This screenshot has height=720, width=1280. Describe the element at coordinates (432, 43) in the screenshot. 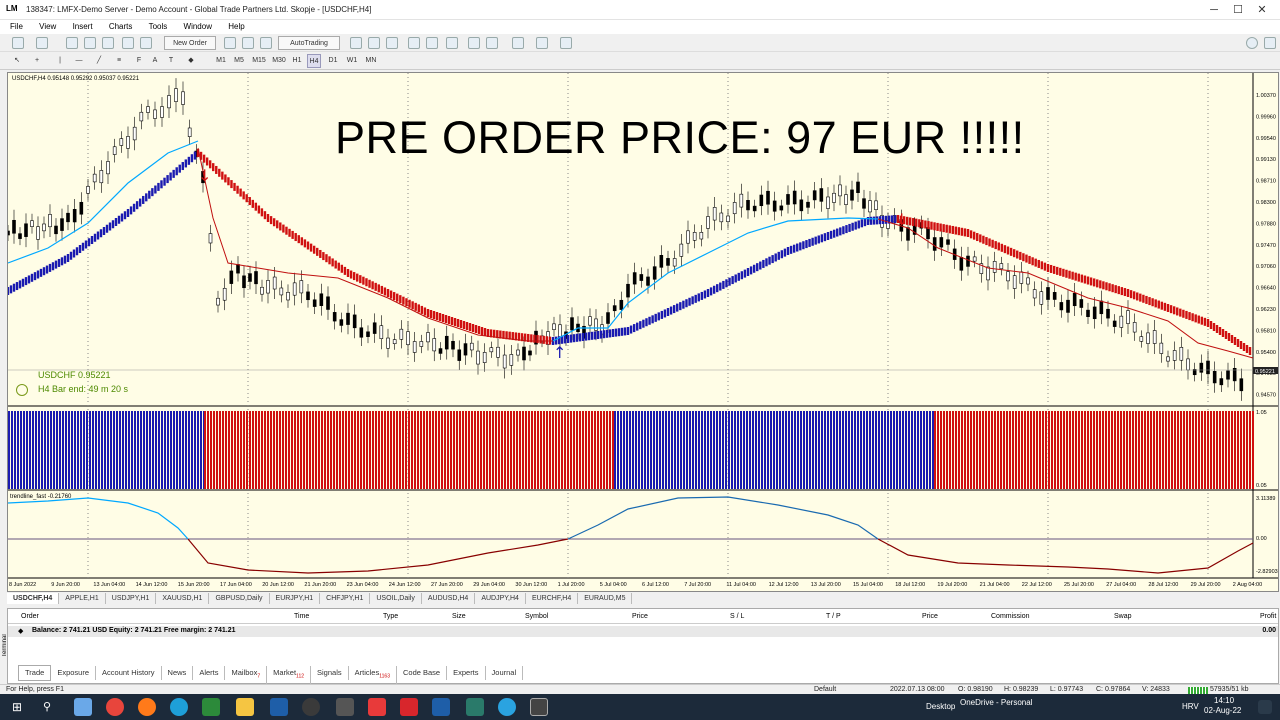

I see `zoom-out-icon` at that location.